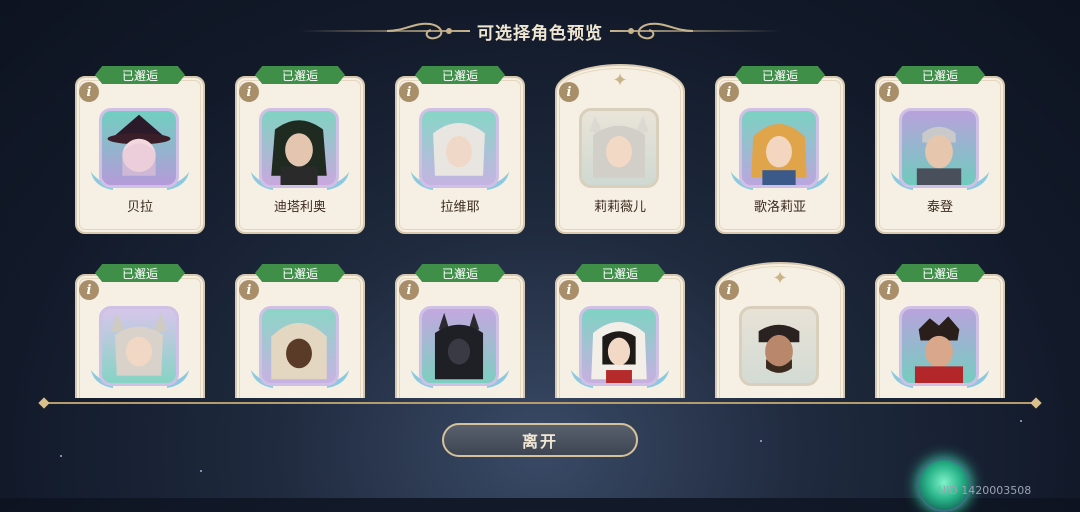 The height and width of the screenshot is (512, 1080). Describe the element at coordinates (779, 207) in the screenshot. I see `character-name: 歌洛莉亚` at that location.